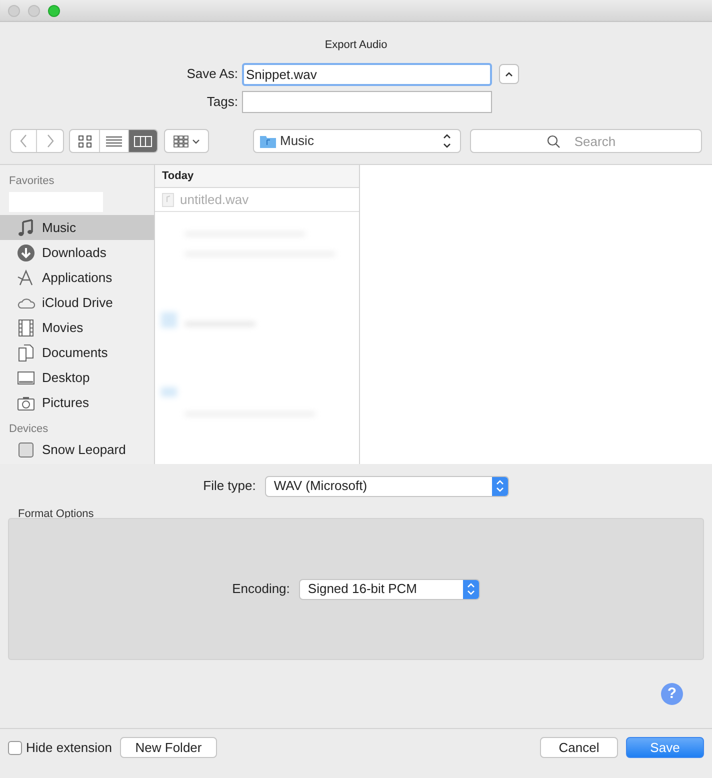 The width and height of the screenshot is (712, 778). Describe the element at coordinates (56, 513) in the screenshot. I see `group-title: Format Options` at that location.